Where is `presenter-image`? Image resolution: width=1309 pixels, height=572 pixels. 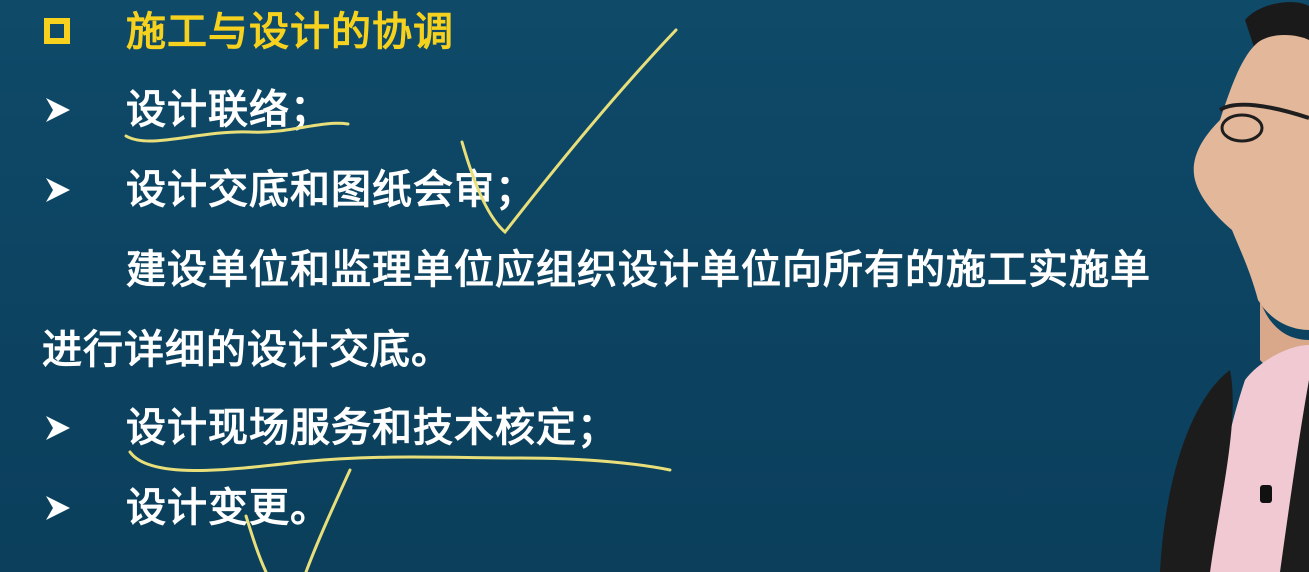
presenter-image is located at coordinates (1234, 287).